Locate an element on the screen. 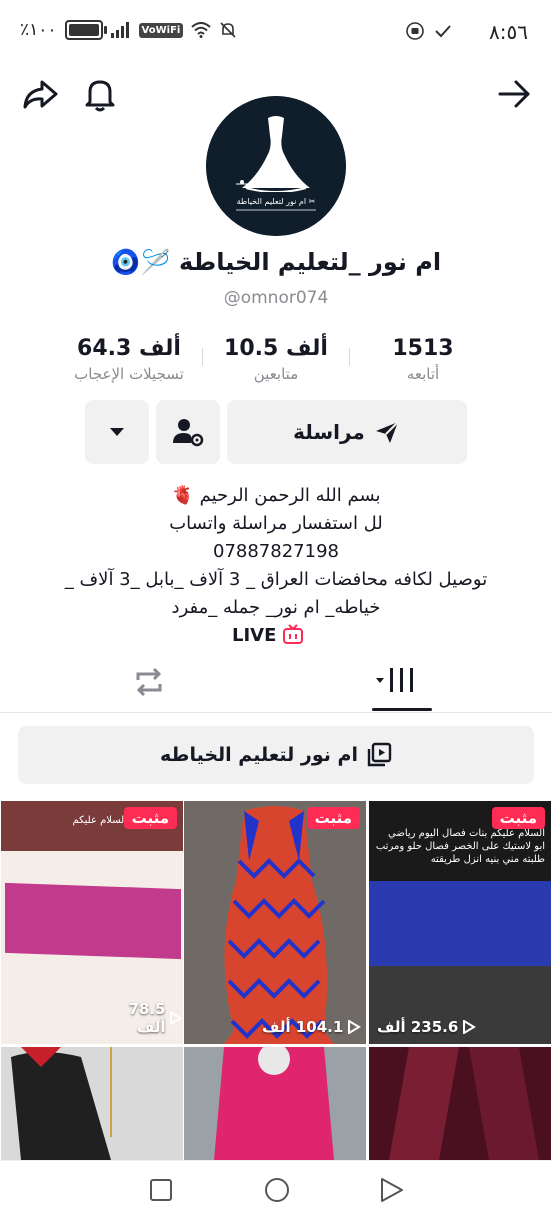 The height and width of the screenshot is (1219, 552). playlist-label: ام نور لتعليم الخياطه is located at coordinates (259, 755).